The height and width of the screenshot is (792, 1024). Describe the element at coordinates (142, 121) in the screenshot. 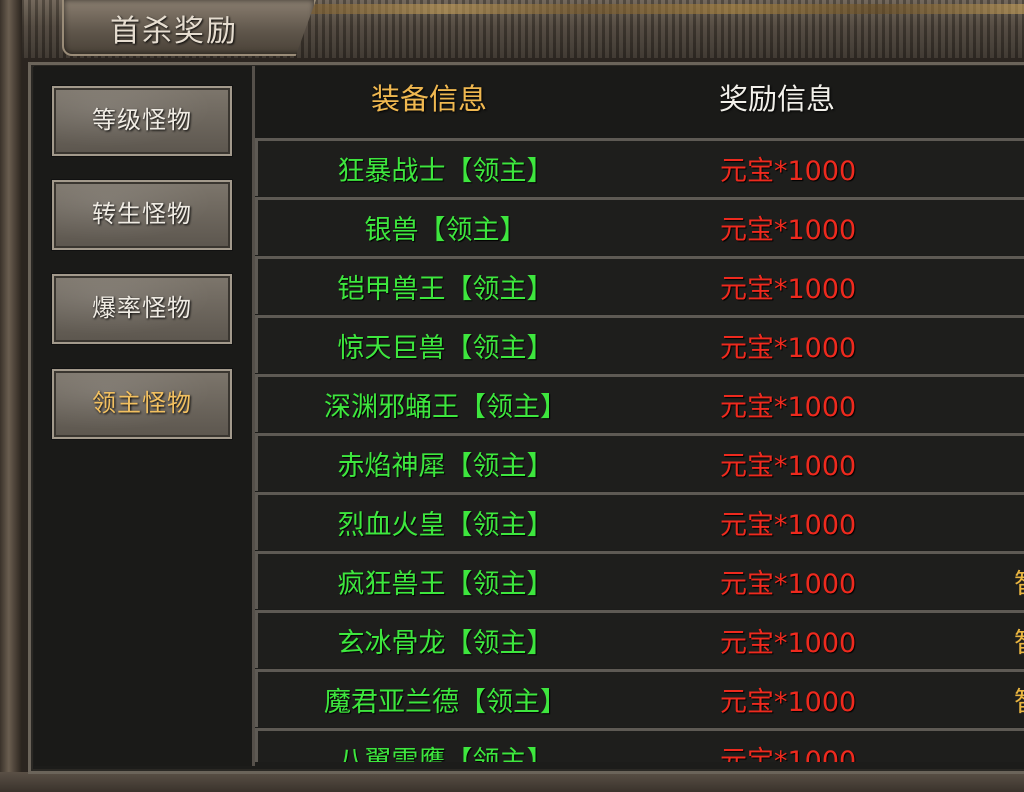

I see `category-button-level-monsters: 等级怪物` at that location.